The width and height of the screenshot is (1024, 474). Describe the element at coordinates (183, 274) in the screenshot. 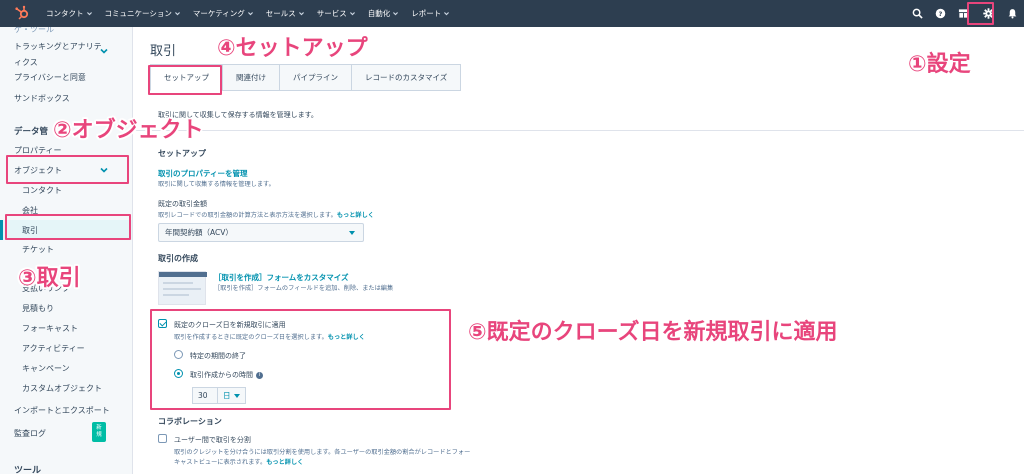

I see `thumbnail-header` at that location.